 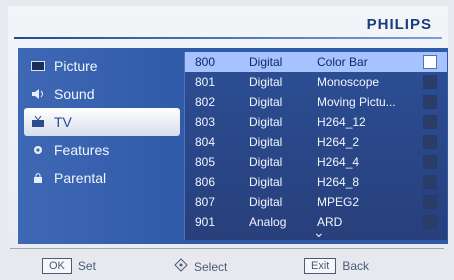 I want to click on sidebar-item-sound: Sound, so click(x=102, y=94).